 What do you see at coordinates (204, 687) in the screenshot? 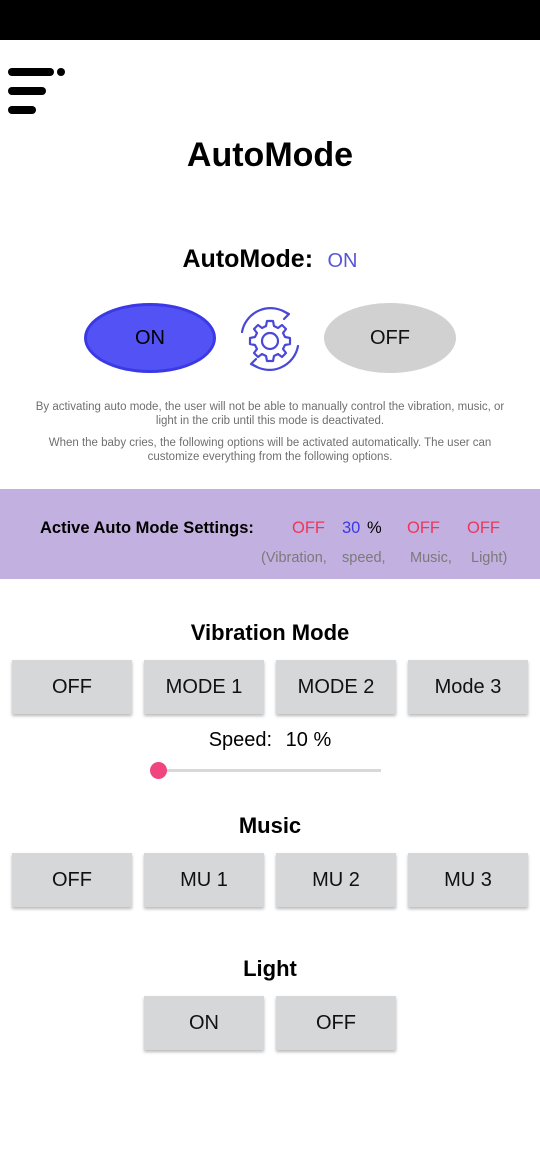
I see `vibration-mode1-button: MODE 1` at bounding box center [204, 687].